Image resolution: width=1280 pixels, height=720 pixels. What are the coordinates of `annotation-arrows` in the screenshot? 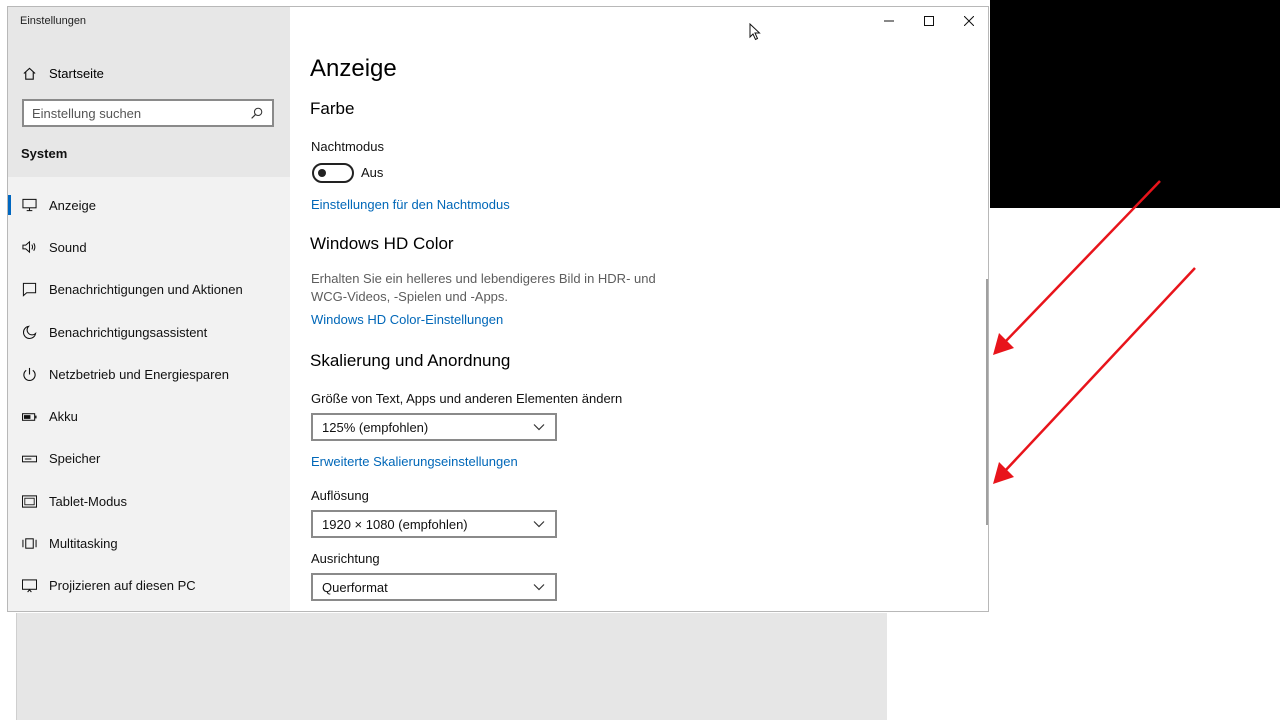 It's located at (1094, 332).